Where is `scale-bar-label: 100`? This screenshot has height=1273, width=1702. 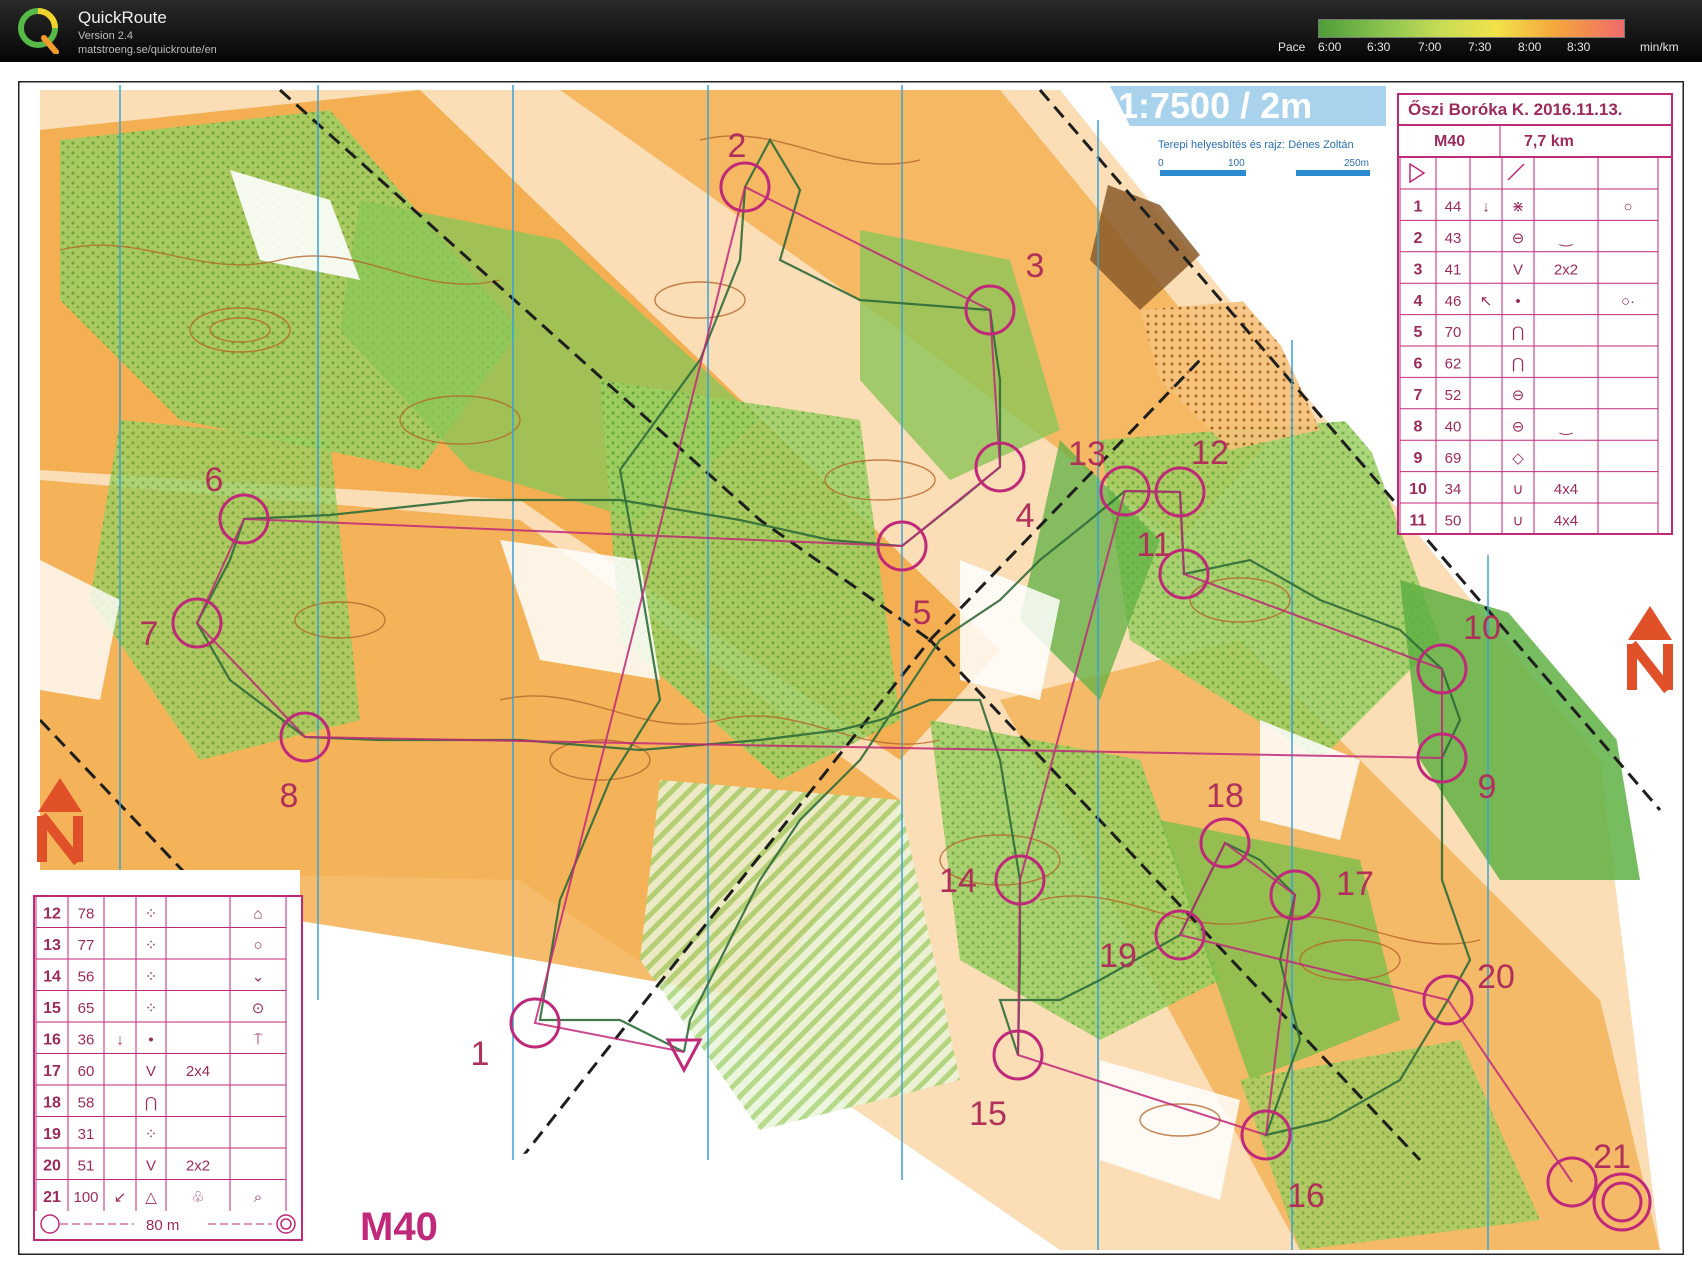
scale-bar-label: 100 is located at coordinates (1236, 163).